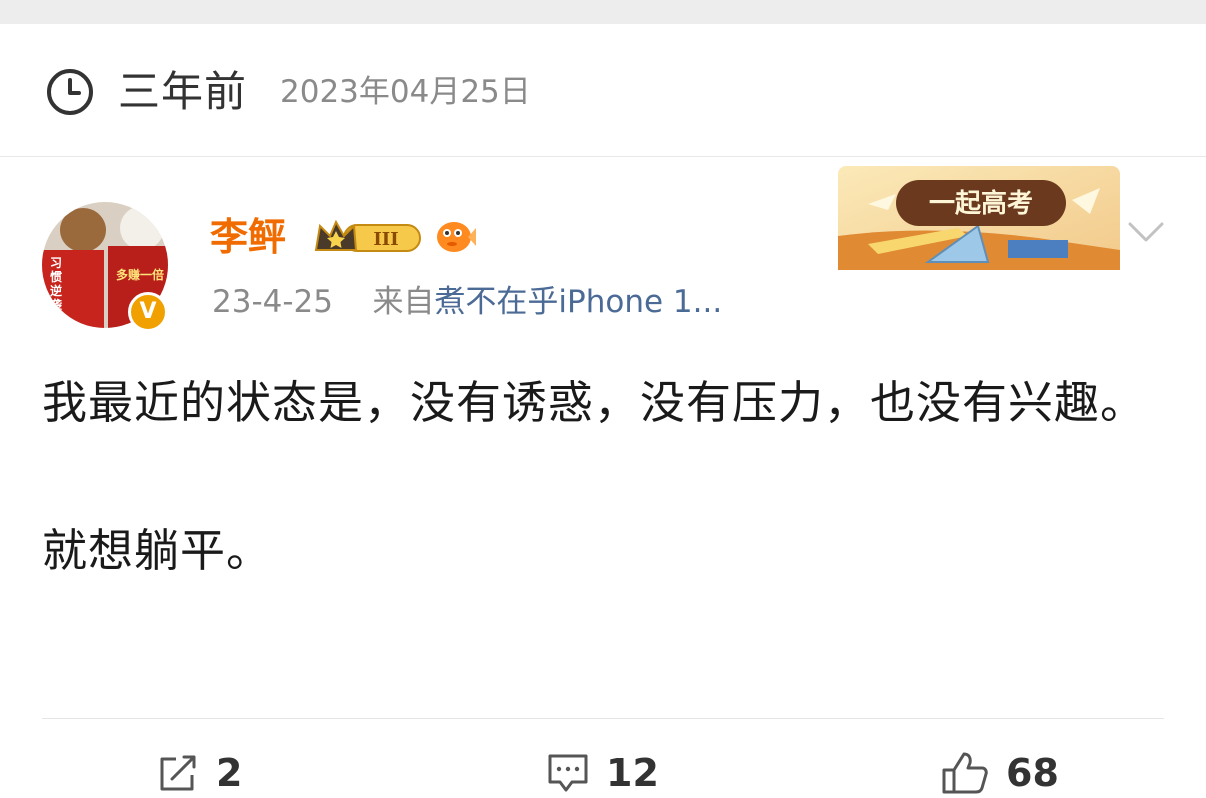 This screenshot has width=1206, height=798. What do you see at coordinates (272, 302) in the screenshot?
I see `post-date: 23-4-25` at bounding box center [272, 302].